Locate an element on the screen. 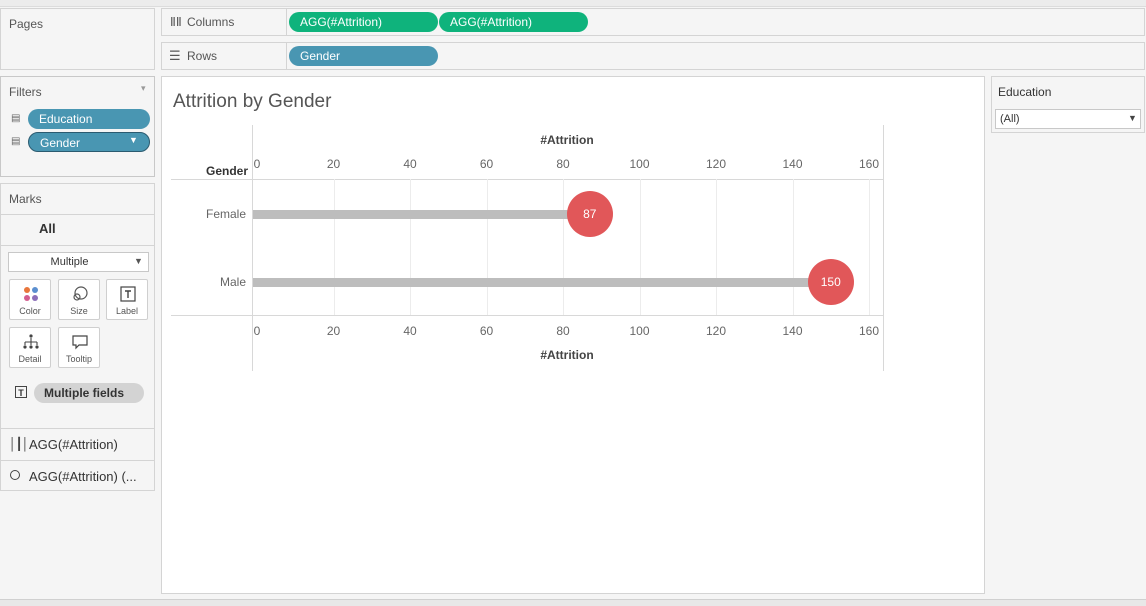  columns-label: Columns is located at coordinates (211, 22).